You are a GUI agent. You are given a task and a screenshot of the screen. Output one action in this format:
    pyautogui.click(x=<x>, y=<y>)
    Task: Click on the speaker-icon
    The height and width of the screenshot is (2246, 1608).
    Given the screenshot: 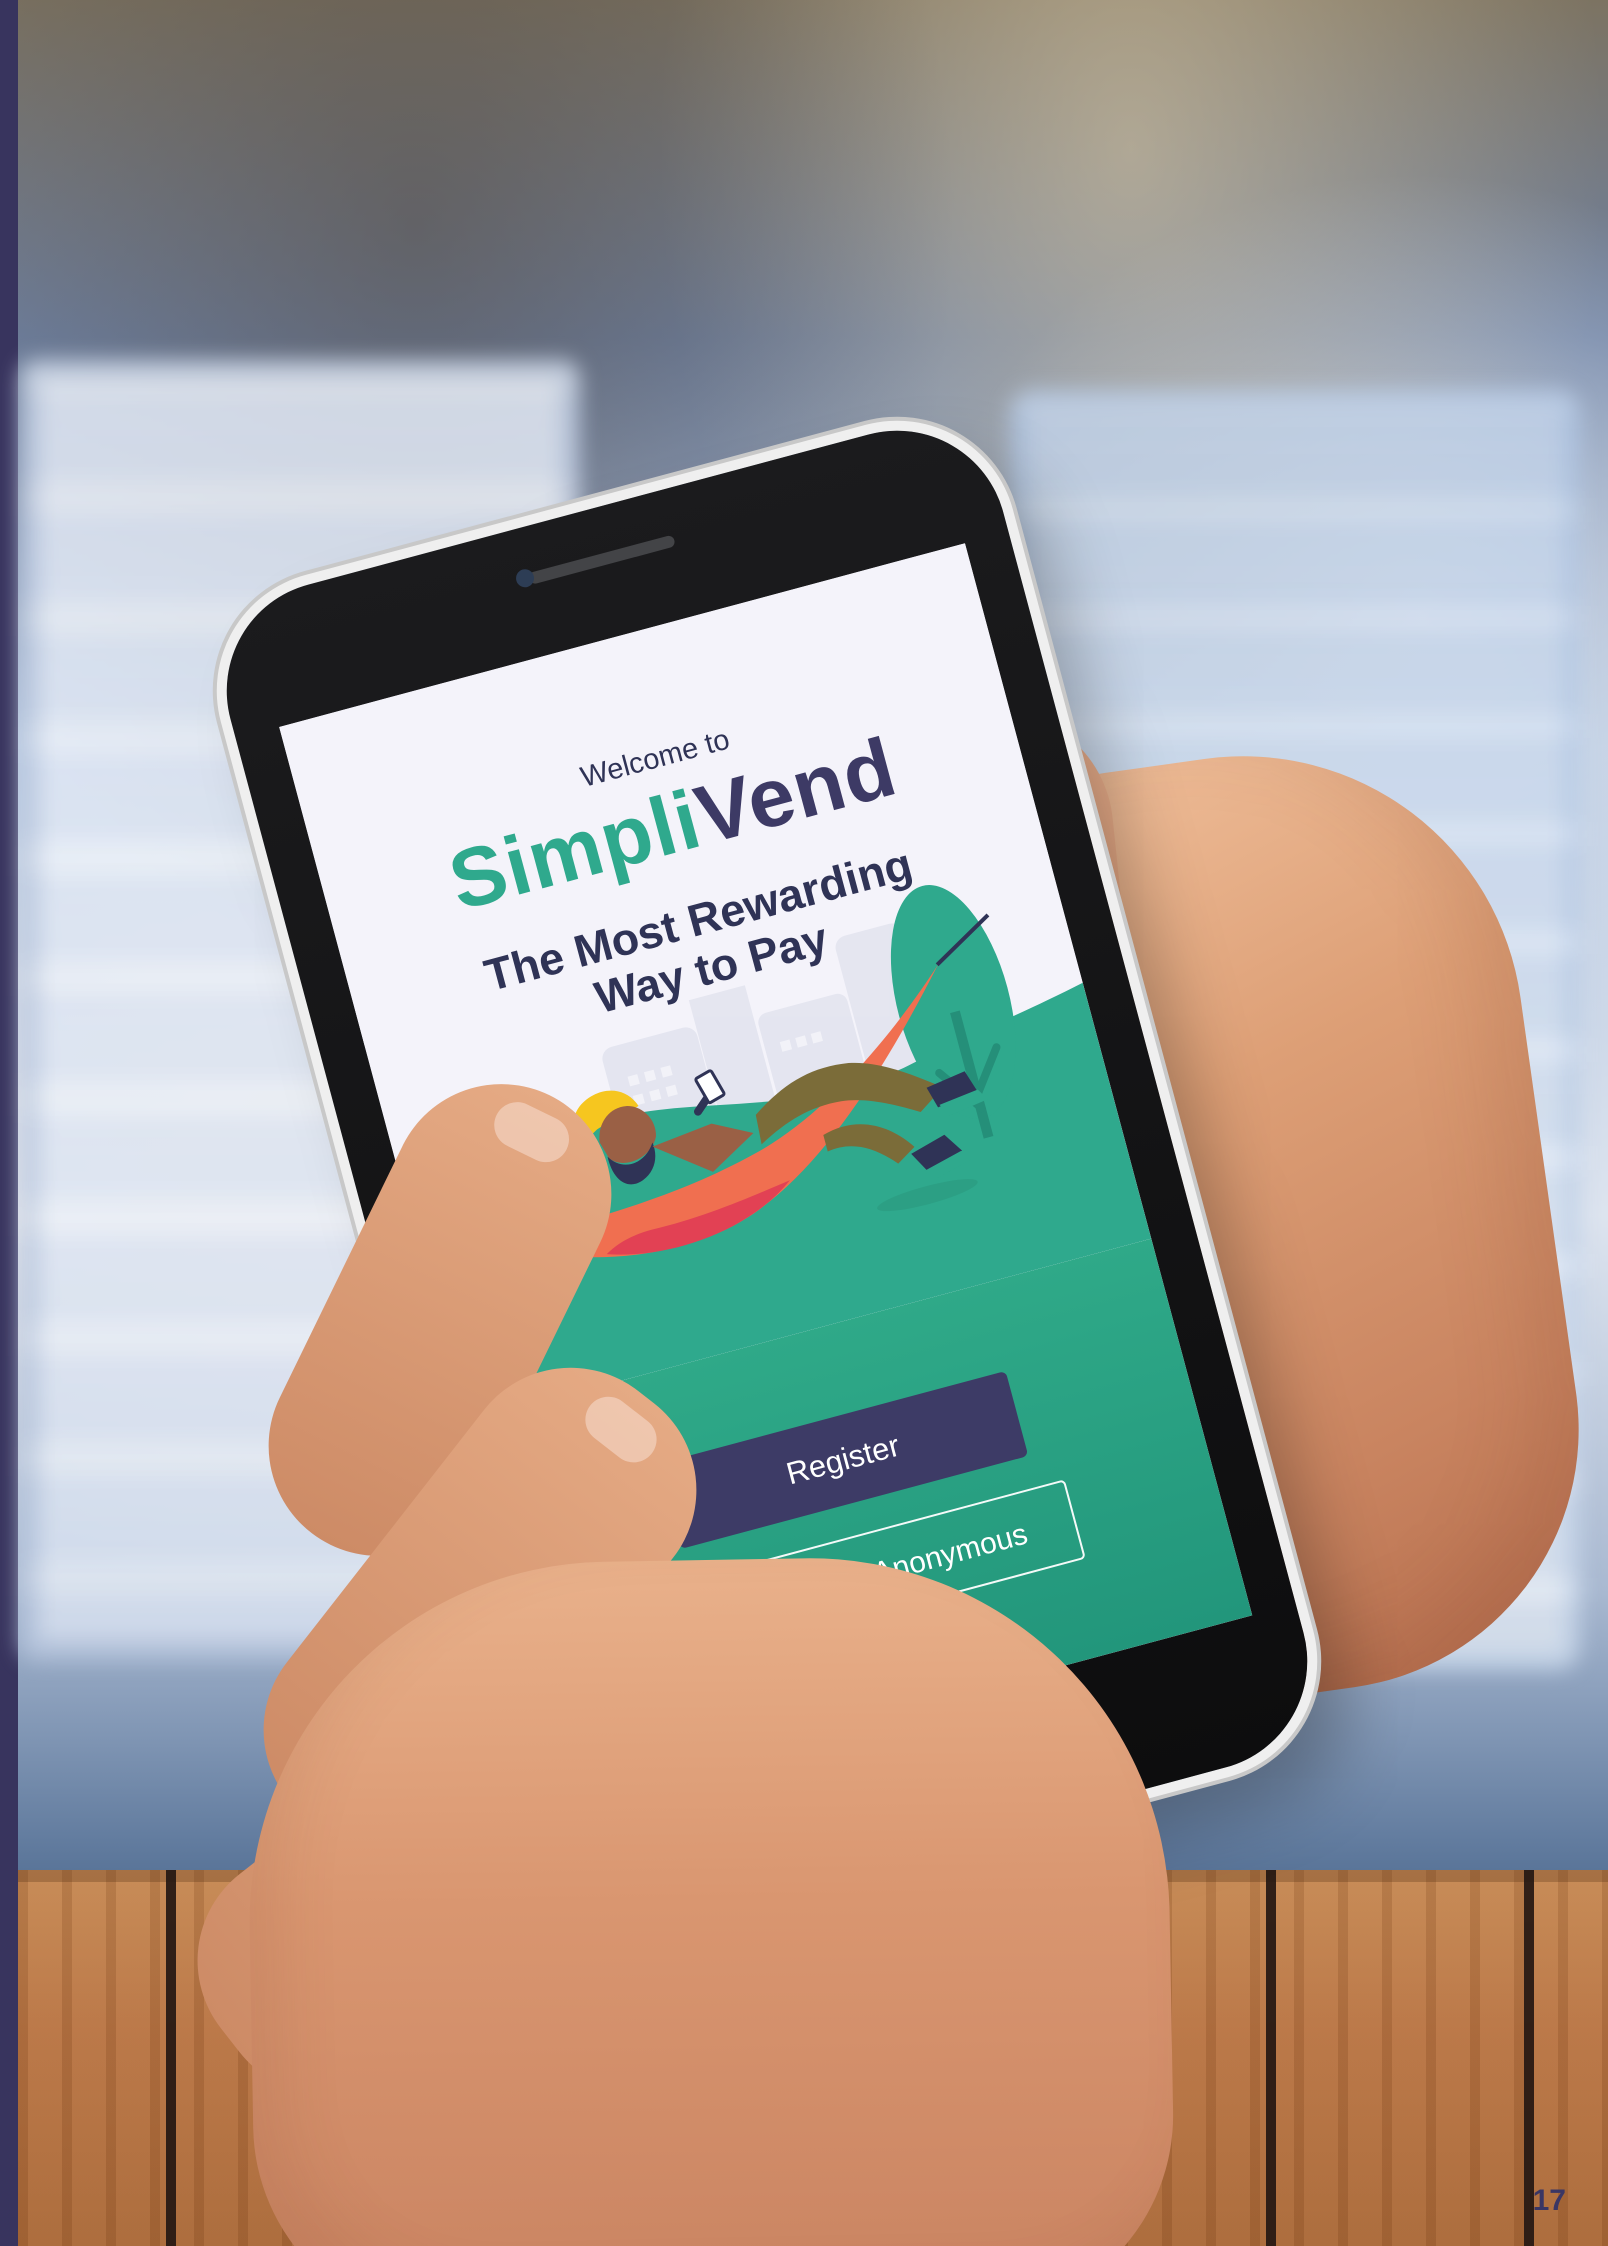 What is the action you would take?
    pyautogui.click(x=601, y=559)
    